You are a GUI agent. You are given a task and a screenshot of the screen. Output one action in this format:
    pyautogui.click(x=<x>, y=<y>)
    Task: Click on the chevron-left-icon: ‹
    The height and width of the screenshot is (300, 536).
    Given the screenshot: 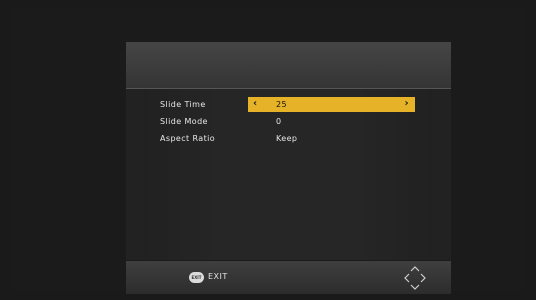 What is the action you would take?
    pyautogui.click(x=255, y=103)
    